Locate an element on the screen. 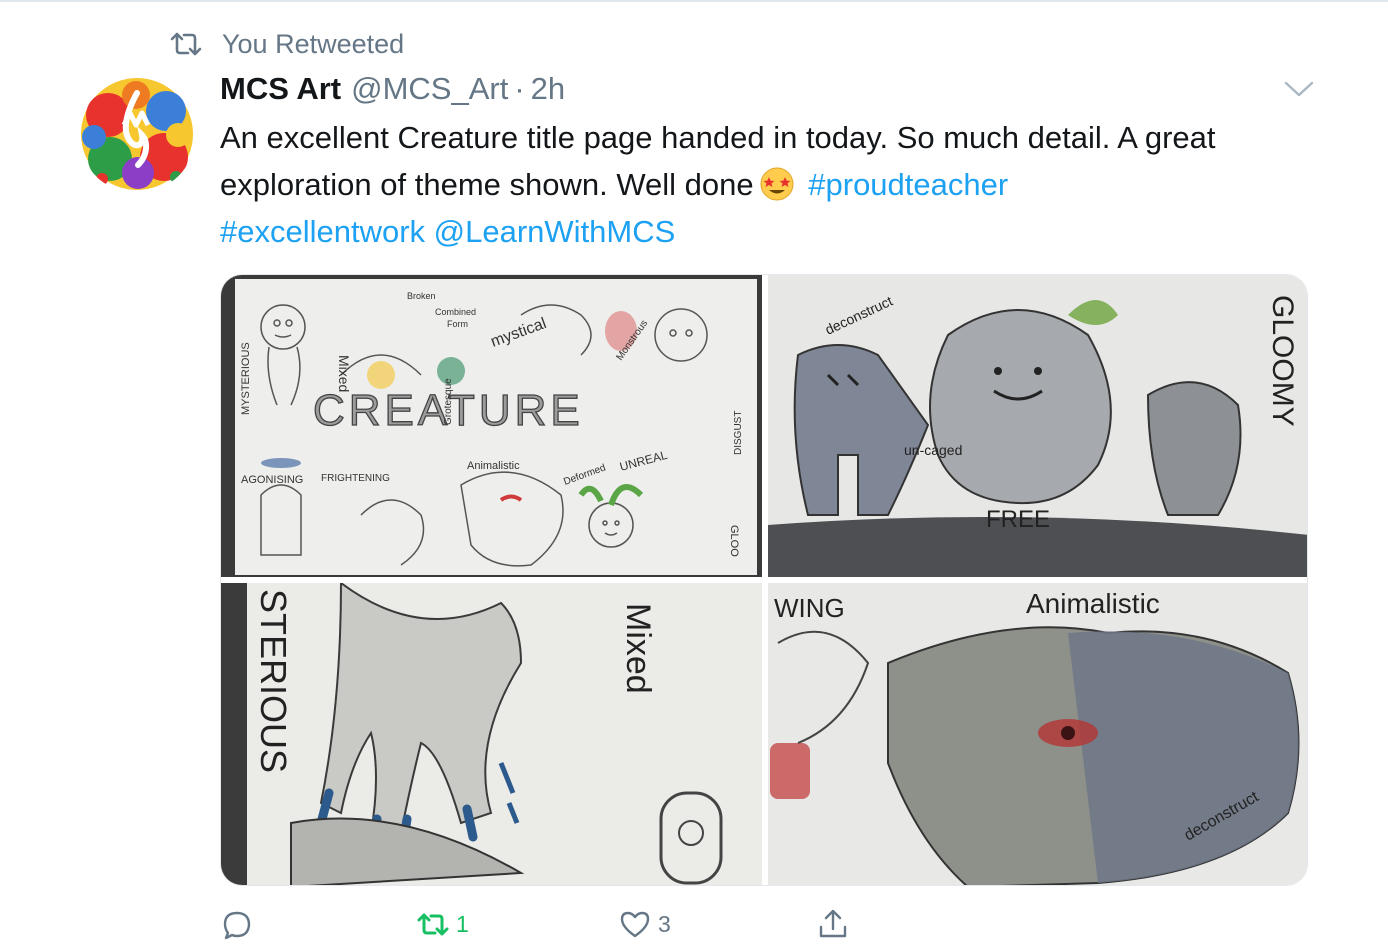 This screenshot has width=1388, height=951. like-button: 3 is located at coordinates (644, 924).